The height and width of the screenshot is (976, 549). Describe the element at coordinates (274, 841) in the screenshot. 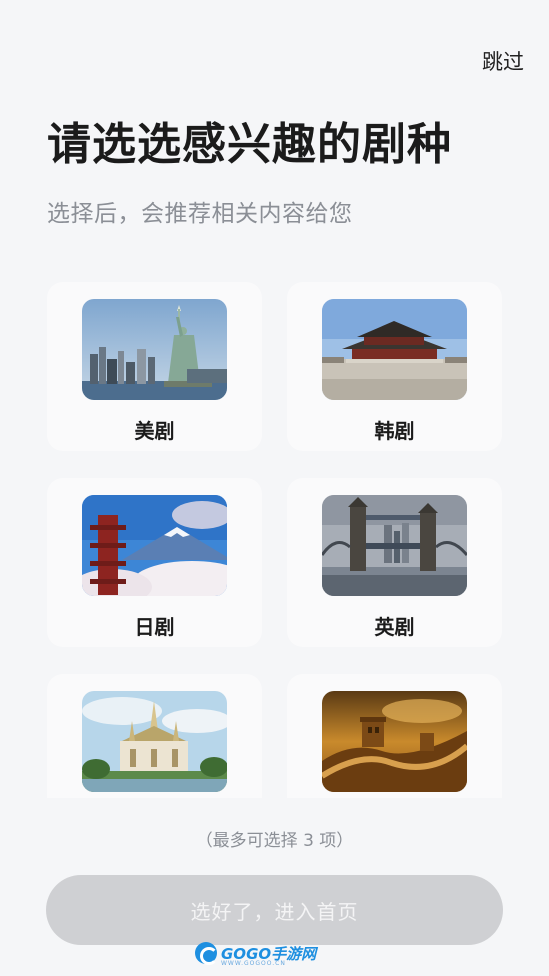

I see `selection-limit-hint: （最多可选择 3 项）` at that location.